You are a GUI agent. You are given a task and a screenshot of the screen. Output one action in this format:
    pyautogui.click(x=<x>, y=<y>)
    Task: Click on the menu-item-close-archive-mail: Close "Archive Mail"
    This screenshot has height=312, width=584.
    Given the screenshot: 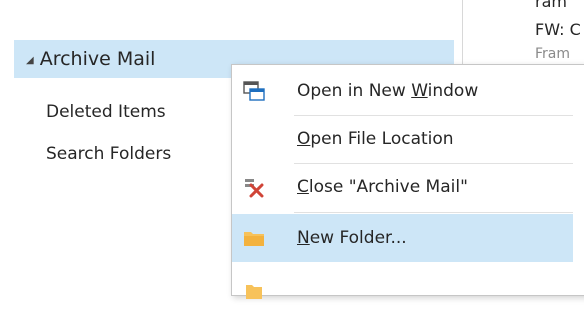 What is the action you would take?
    pyautogui.click(x=402, y=187)
    